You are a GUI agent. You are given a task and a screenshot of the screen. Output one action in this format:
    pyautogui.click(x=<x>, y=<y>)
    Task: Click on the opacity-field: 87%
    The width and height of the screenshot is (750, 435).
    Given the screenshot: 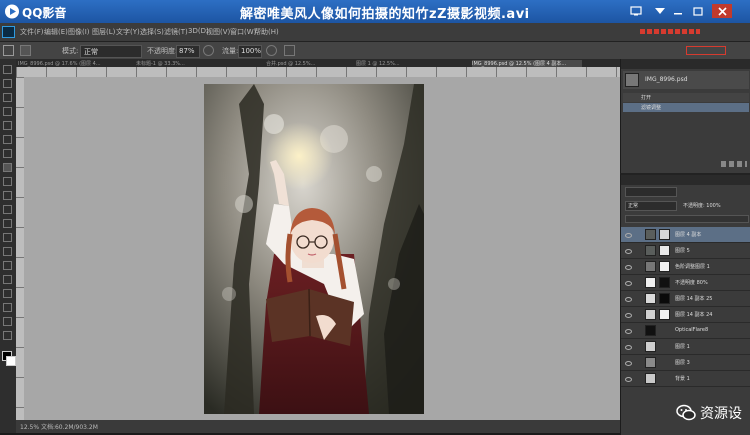 What is the action you would take?
    pyautogui.click(x=188, y=51)
    